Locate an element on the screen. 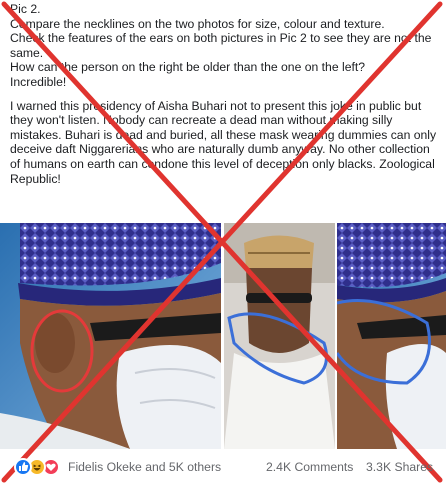 This screenshot has height=485, width=446. reaction-icons is located at coordinates (40, 467).